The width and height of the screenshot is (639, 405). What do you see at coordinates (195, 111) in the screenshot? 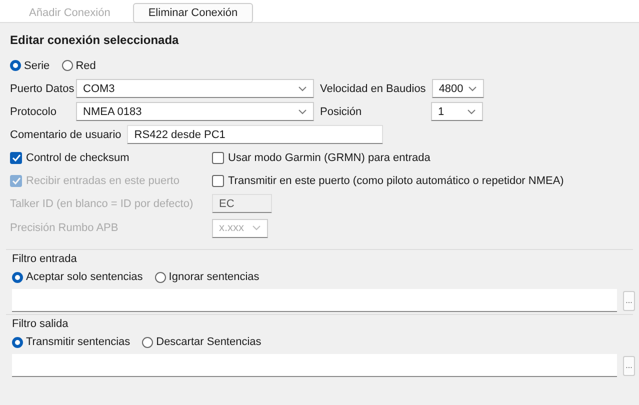
I see `protocol-dropdown: NMEA 0183` at bounding box center [195, 111].